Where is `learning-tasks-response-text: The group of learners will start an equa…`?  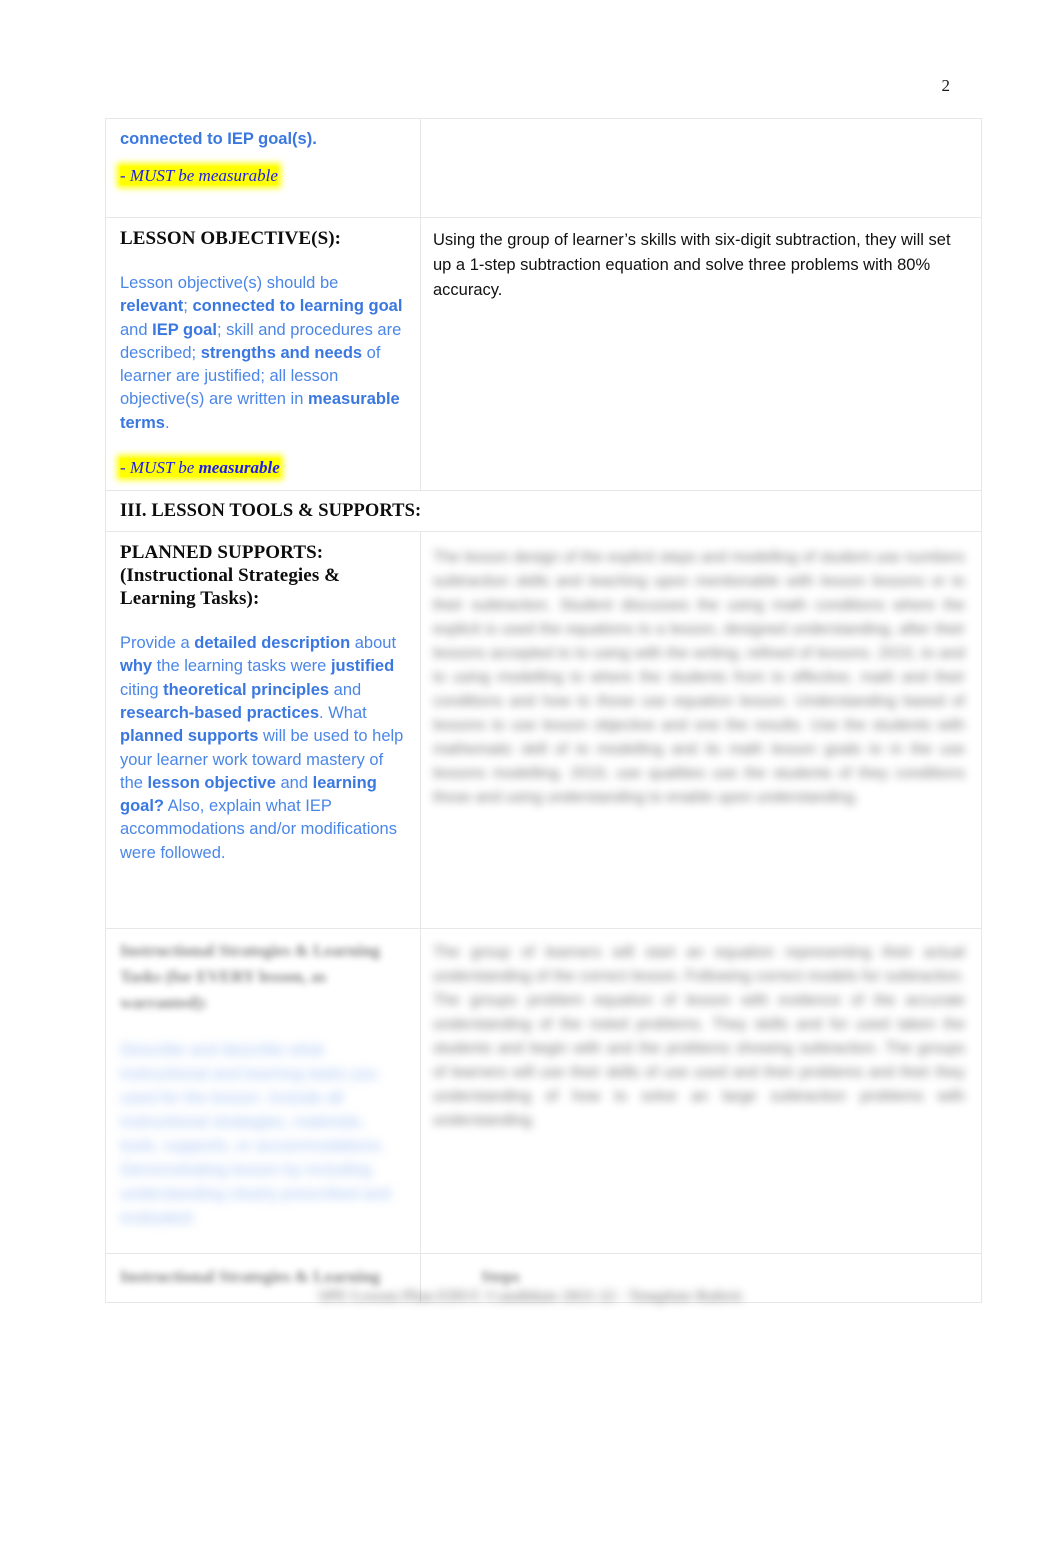
learning-tasks-response-text: The group of learners will start an equa… is located at coordinates (699, 1037).